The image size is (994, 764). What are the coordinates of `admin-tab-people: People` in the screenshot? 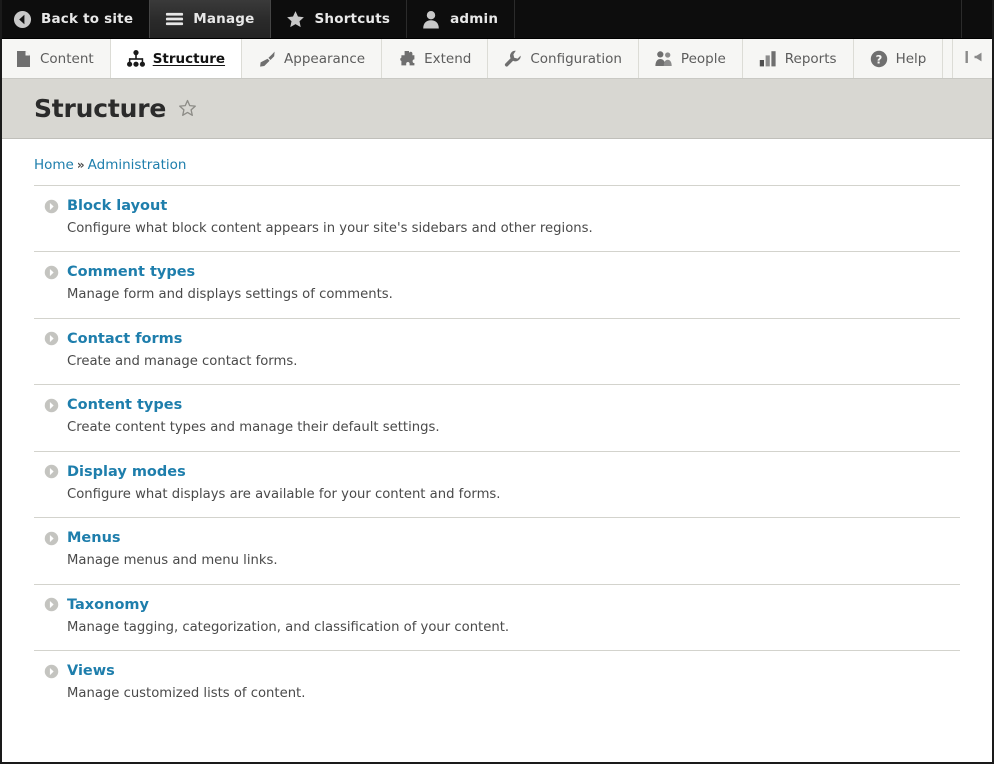 It's located at (690, 58).